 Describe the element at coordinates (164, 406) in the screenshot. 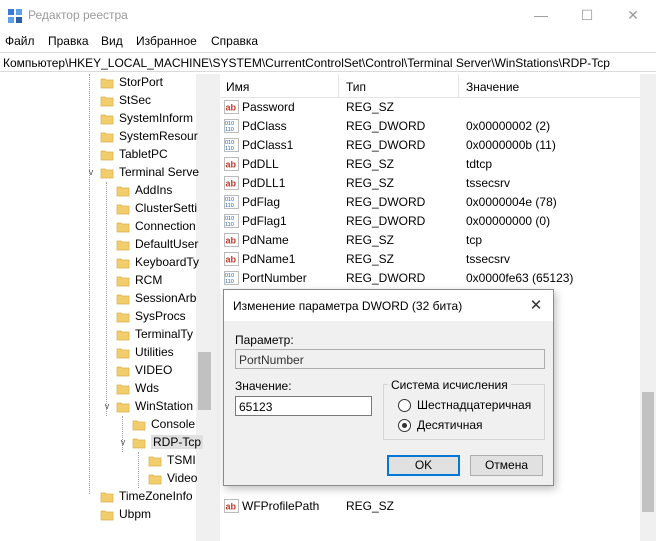

I see `tree-item-label: WinStation` at that location.